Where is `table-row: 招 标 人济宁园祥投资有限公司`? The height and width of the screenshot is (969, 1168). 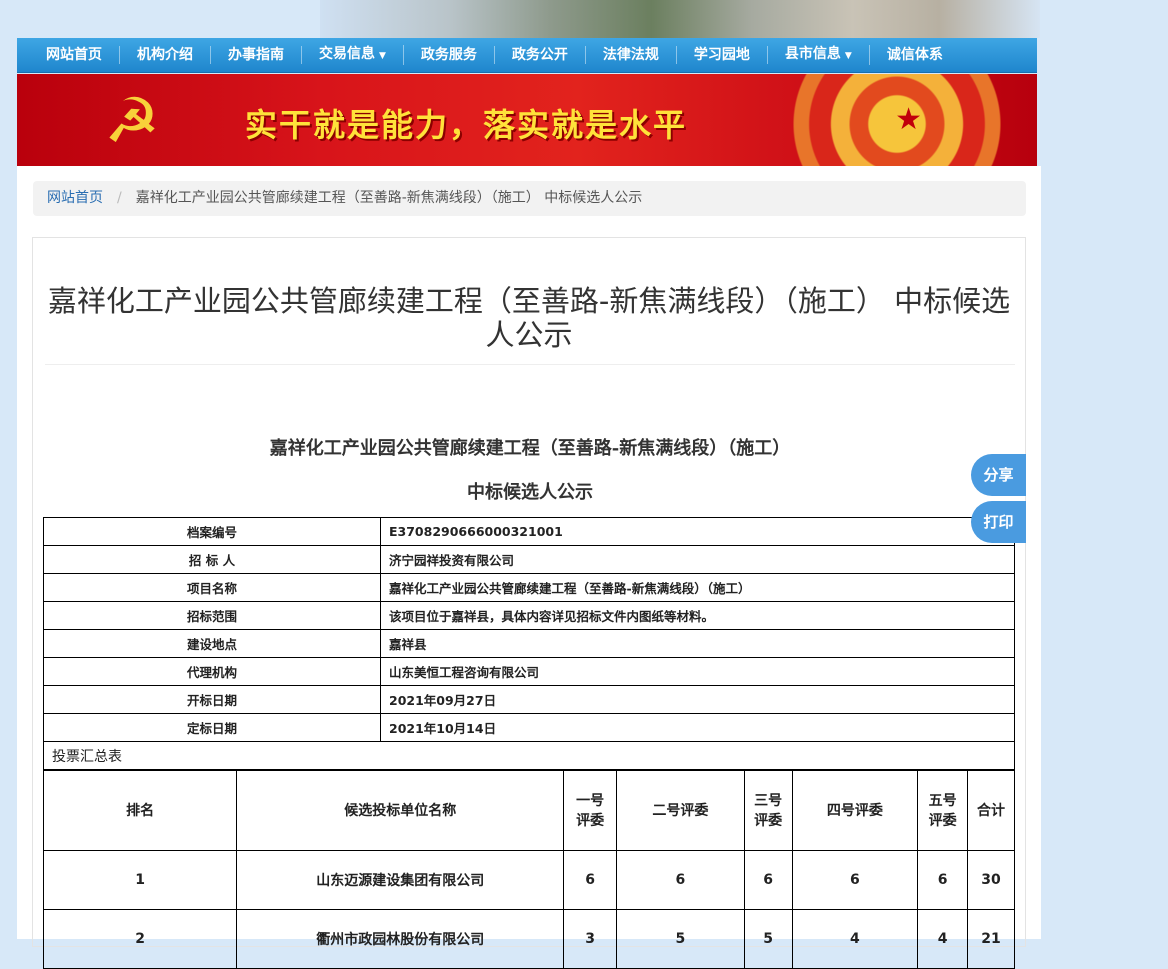 table-row: 招 标 人济宁园祥投资有限公司 is located at coordinates (529, 559).